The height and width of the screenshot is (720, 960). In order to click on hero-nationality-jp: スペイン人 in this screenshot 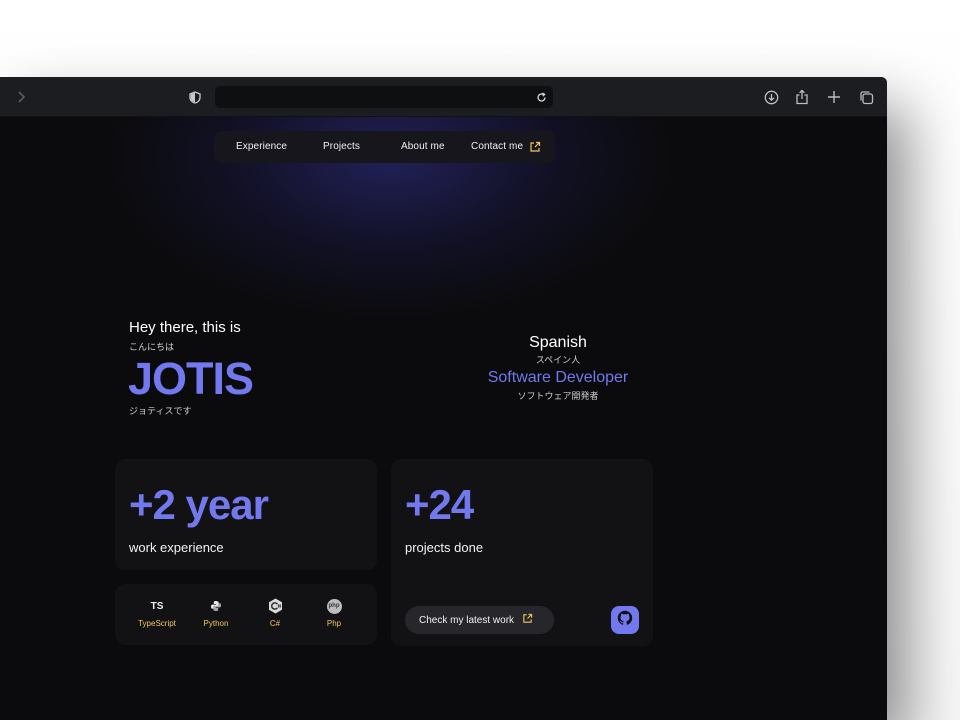, I will do `click(558, 360)`.